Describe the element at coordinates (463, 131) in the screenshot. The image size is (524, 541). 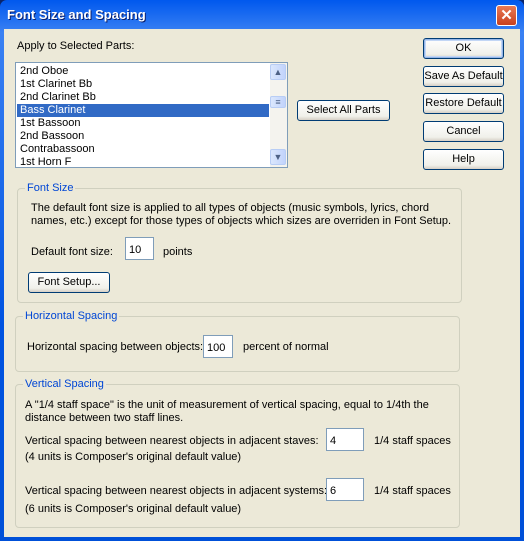
I see `cancel-button: Cancel` at that location.